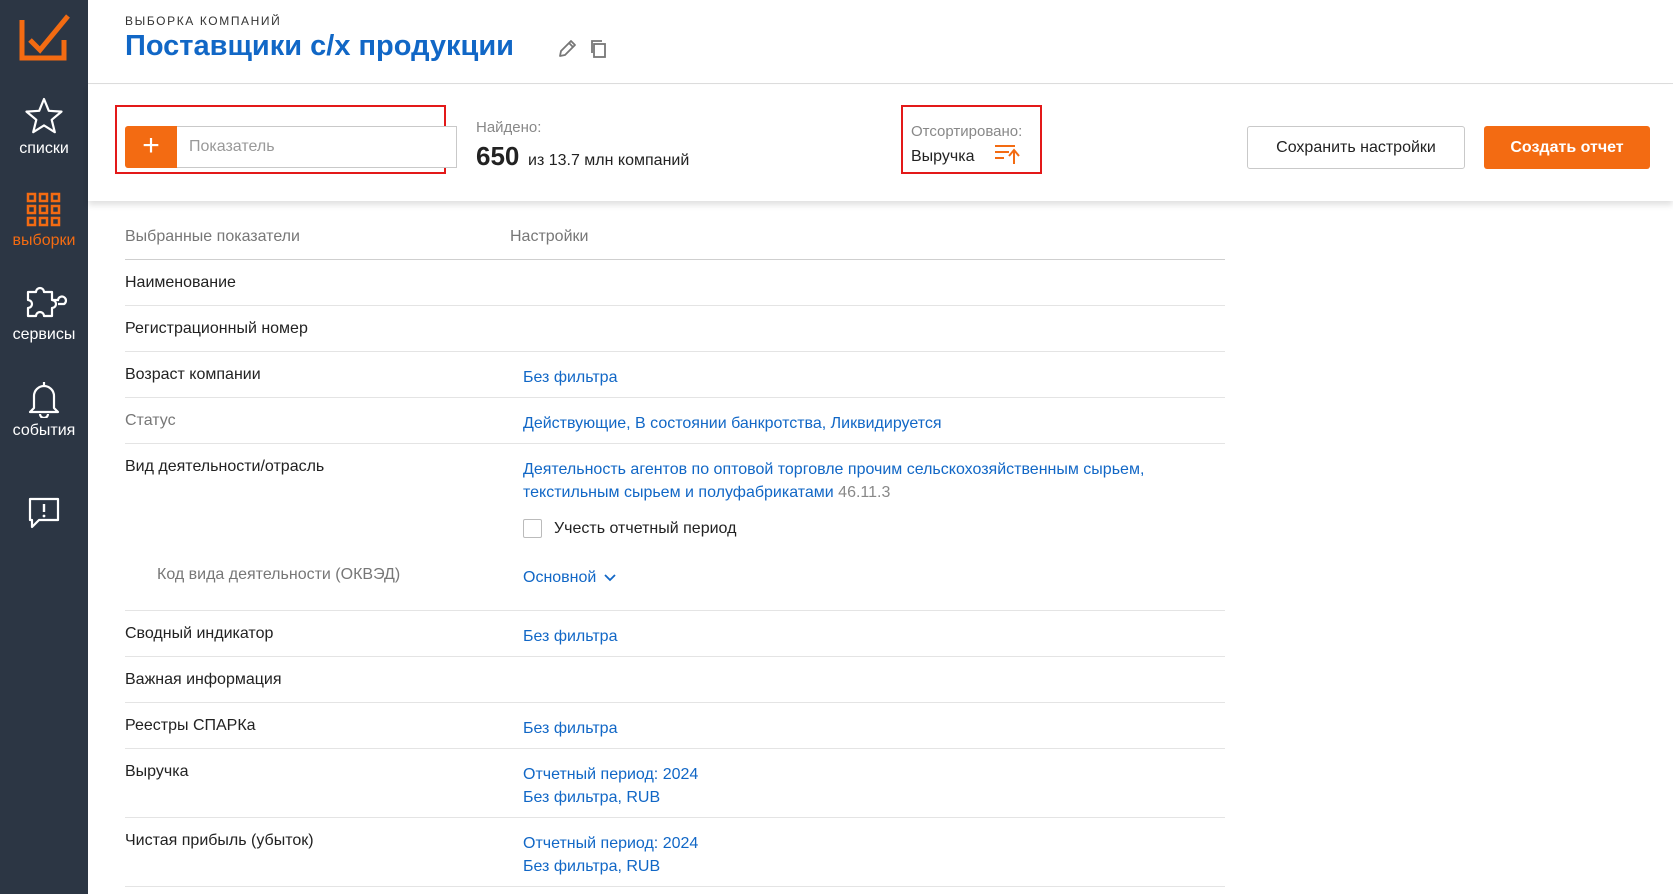  I want to click on indicator-name: Код вида деятельности (ОКВЭД), so click(279, 574).